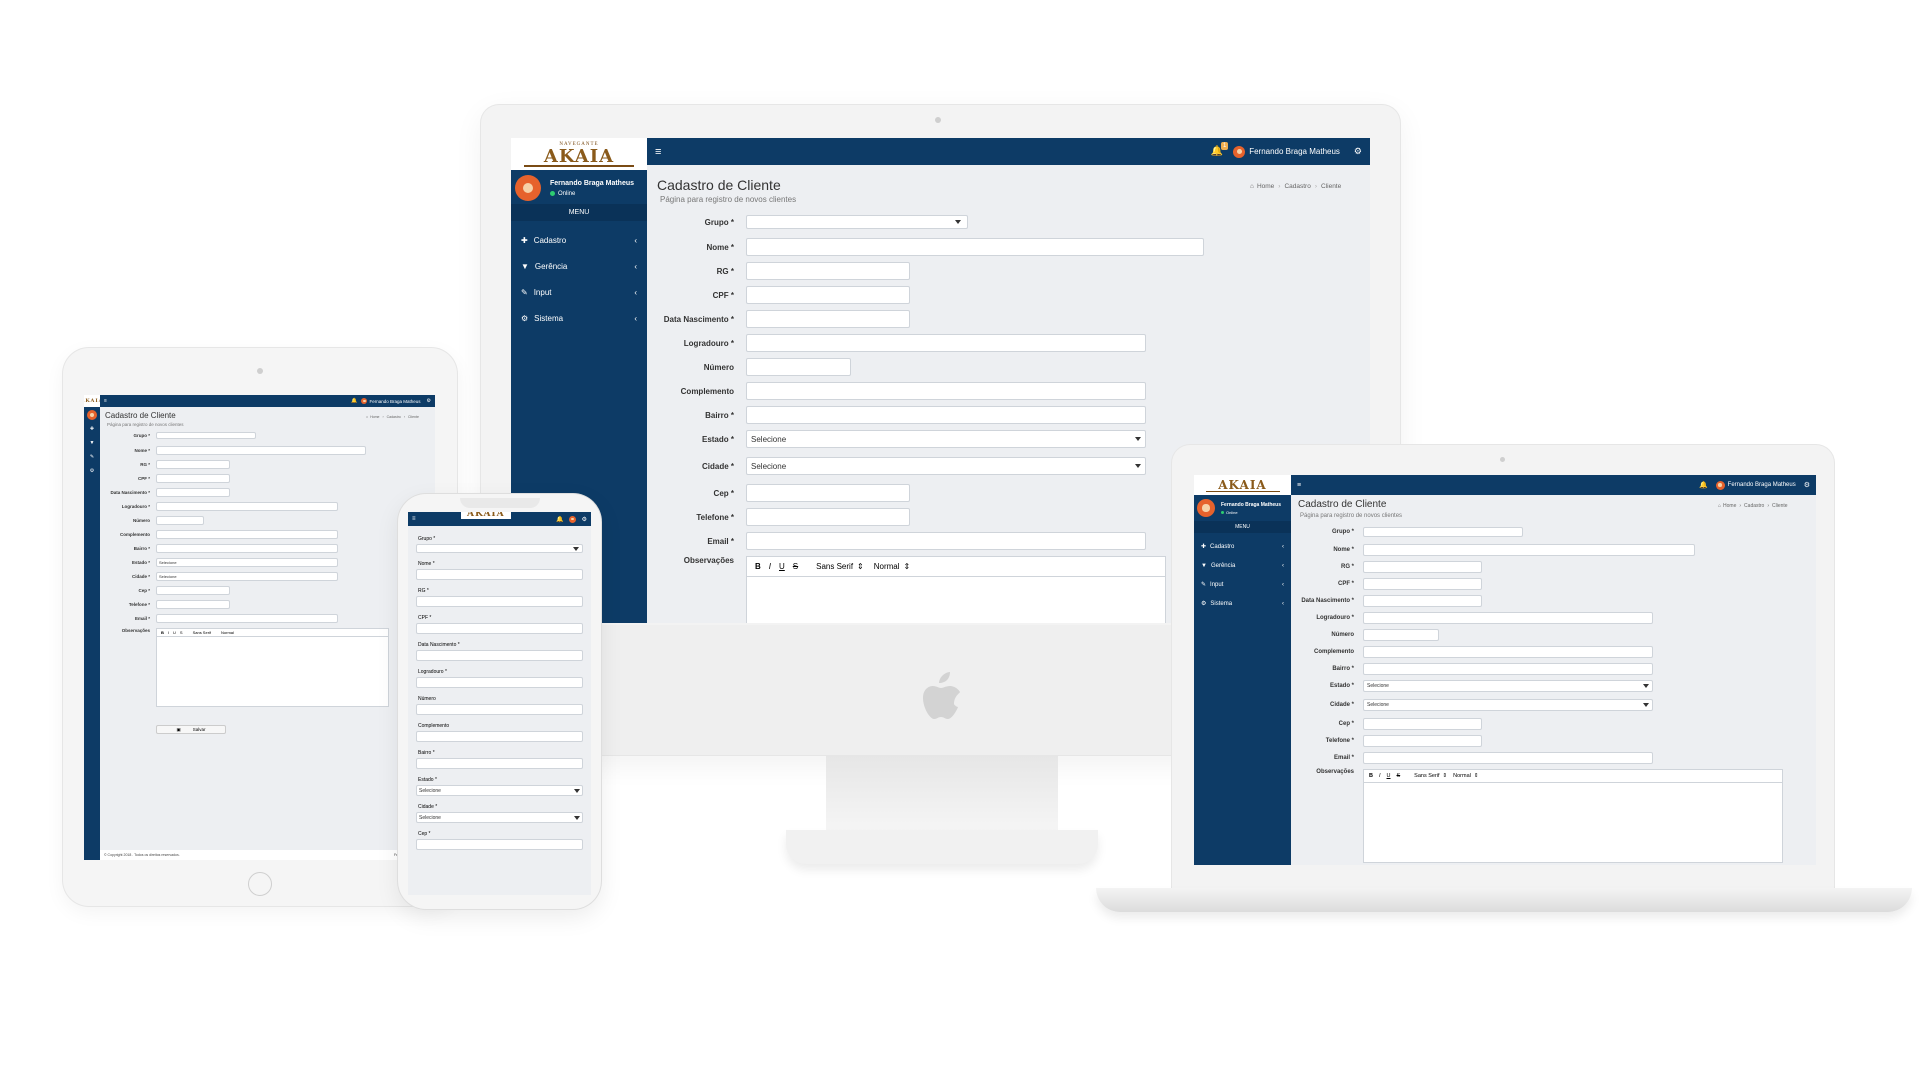  I want to click on notification-bell-icon: 🔔, so click(354, 401).